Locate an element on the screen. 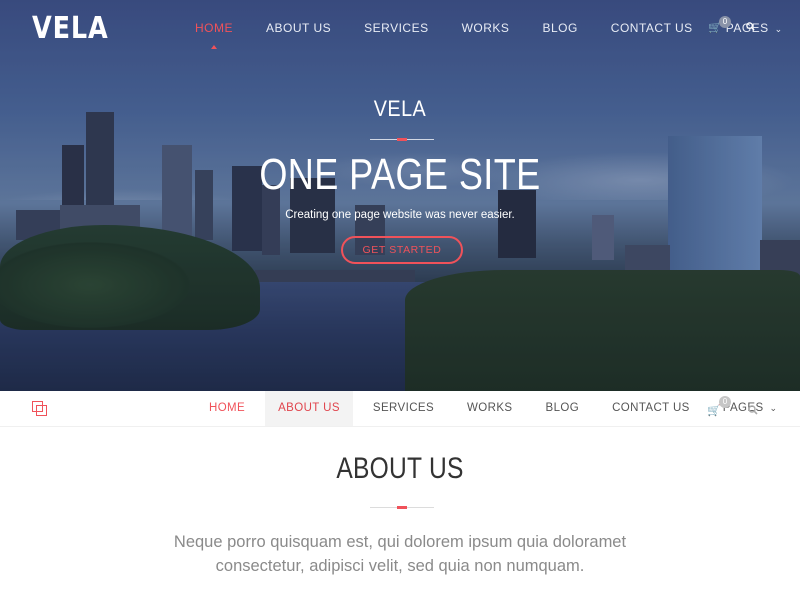 This screenshot has width=800, height=600. cart-icon: 🛒 is located at coordinates (714, 410).